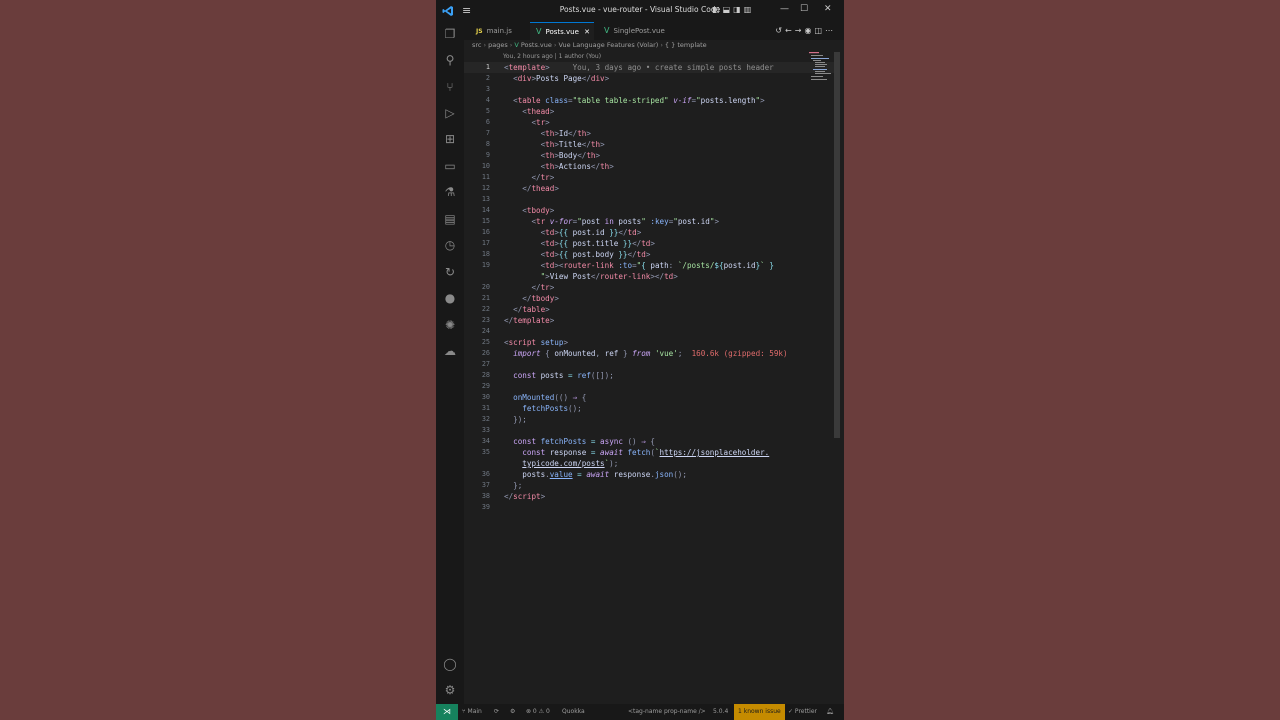 The height and width of the screenshot is (720, 1280). What do you see at coordinates (780, 30) in the screenshot?
I see `open-changes-icon: ↺` at bounding box center [780, 30].